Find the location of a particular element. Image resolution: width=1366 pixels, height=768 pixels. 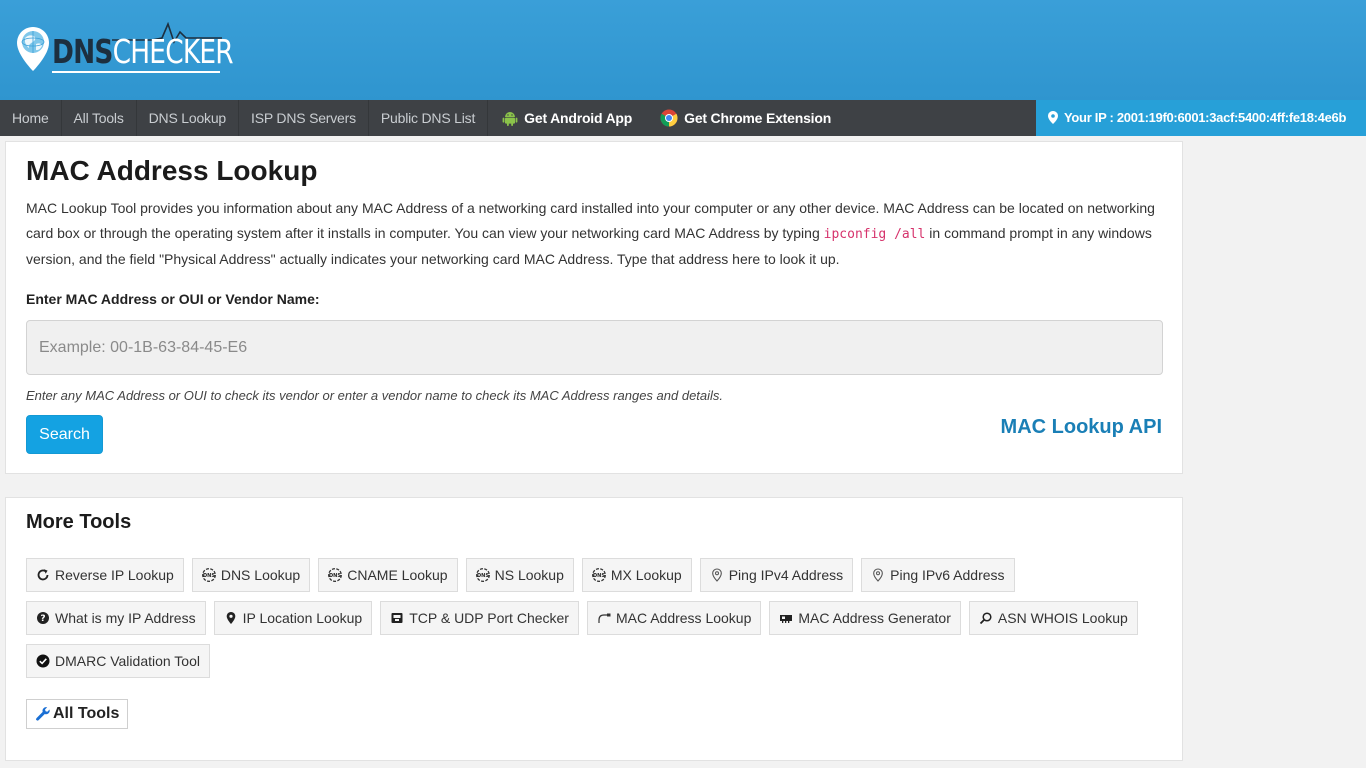

search-button: Search is located at coordinates (64, 434).